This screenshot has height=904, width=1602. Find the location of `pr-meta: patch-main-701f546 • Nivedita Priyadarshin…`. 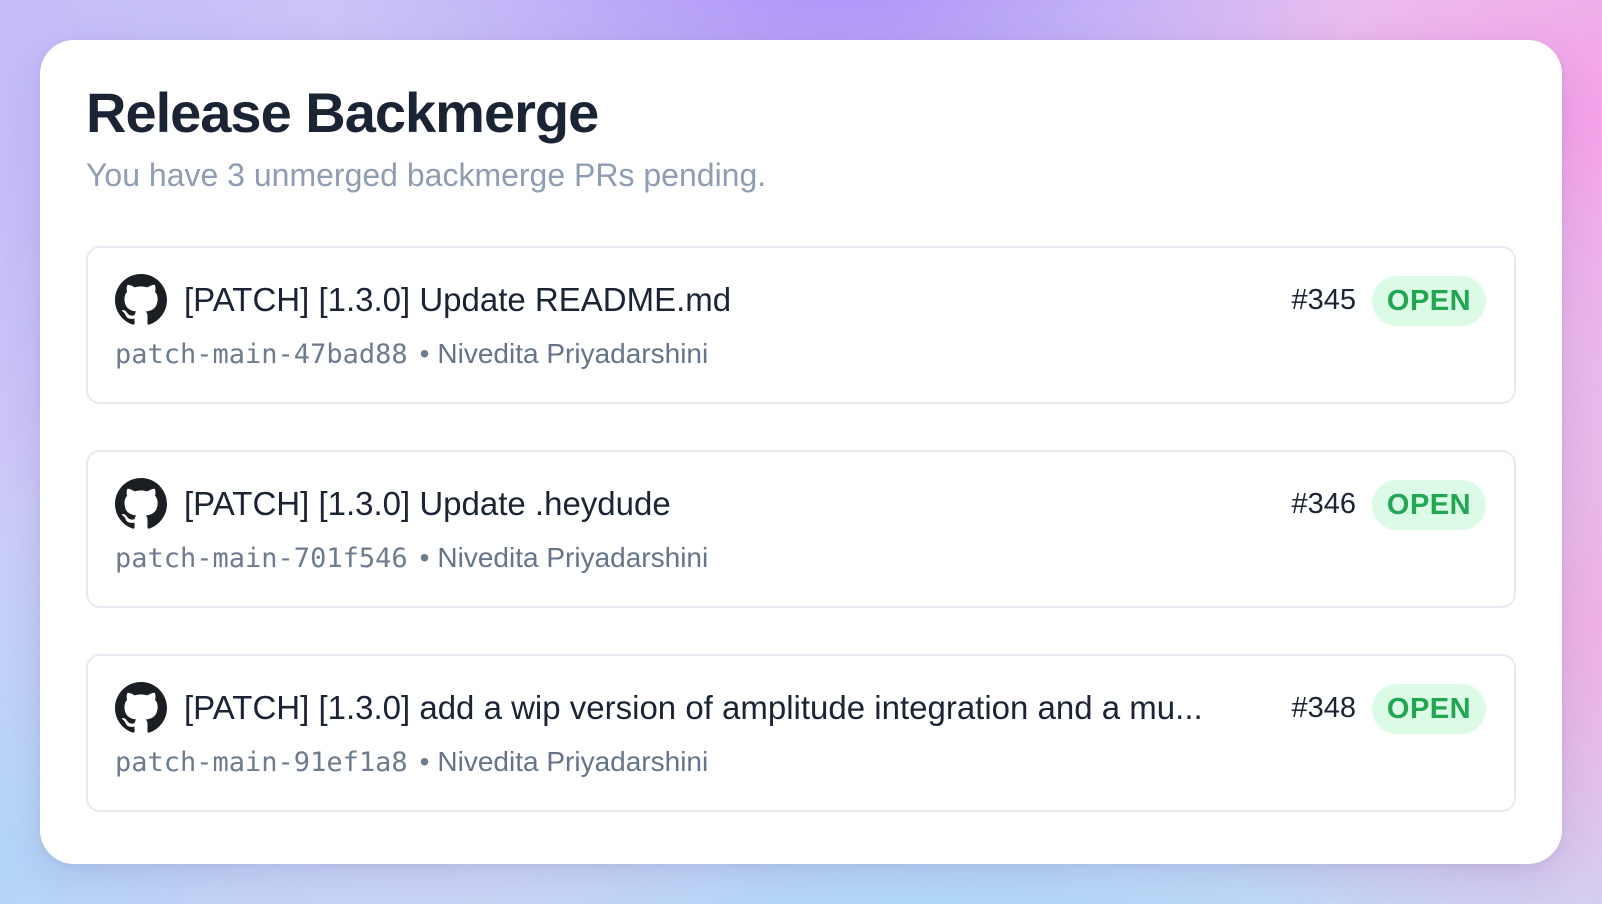

pr-meta: patch-main-701f546 • Nivedita Priyadarshin… is located at coordinates (411, 558).